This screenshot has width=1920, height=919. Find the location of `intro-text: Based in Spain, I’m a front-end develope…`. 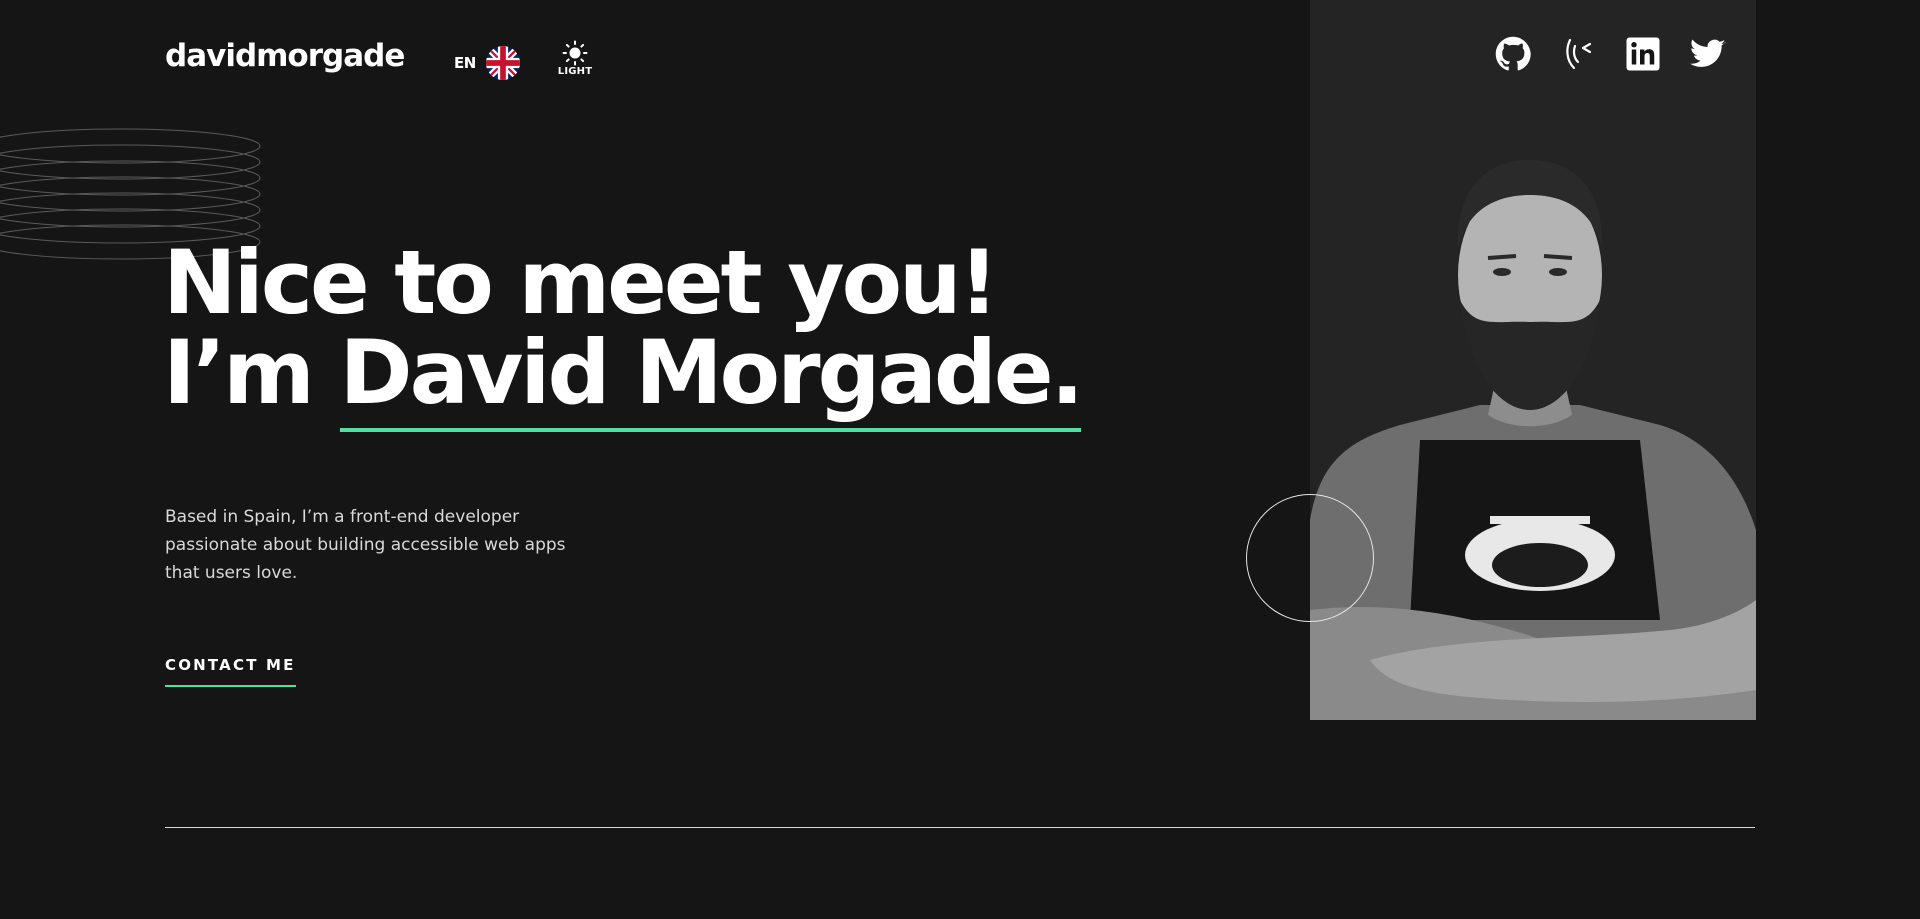

intro-text: Based in Spain, I’m a front-end develope… is located at coordinates (365, 545).